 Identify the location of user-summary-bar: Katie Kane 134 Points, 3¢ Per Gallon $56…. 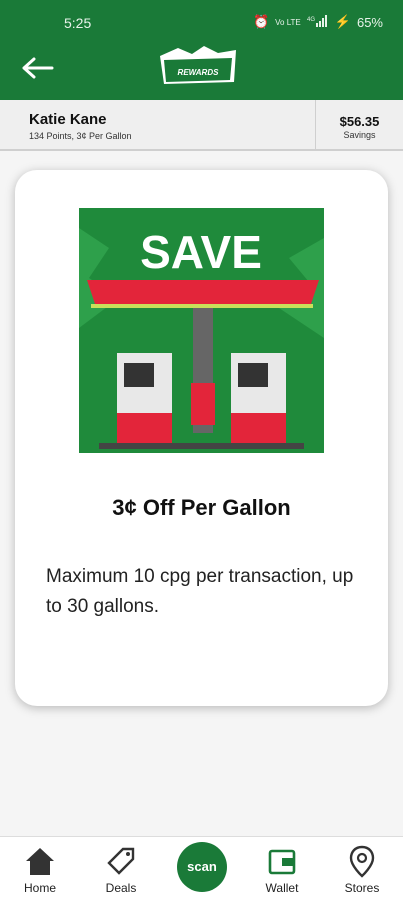
(201, 125).